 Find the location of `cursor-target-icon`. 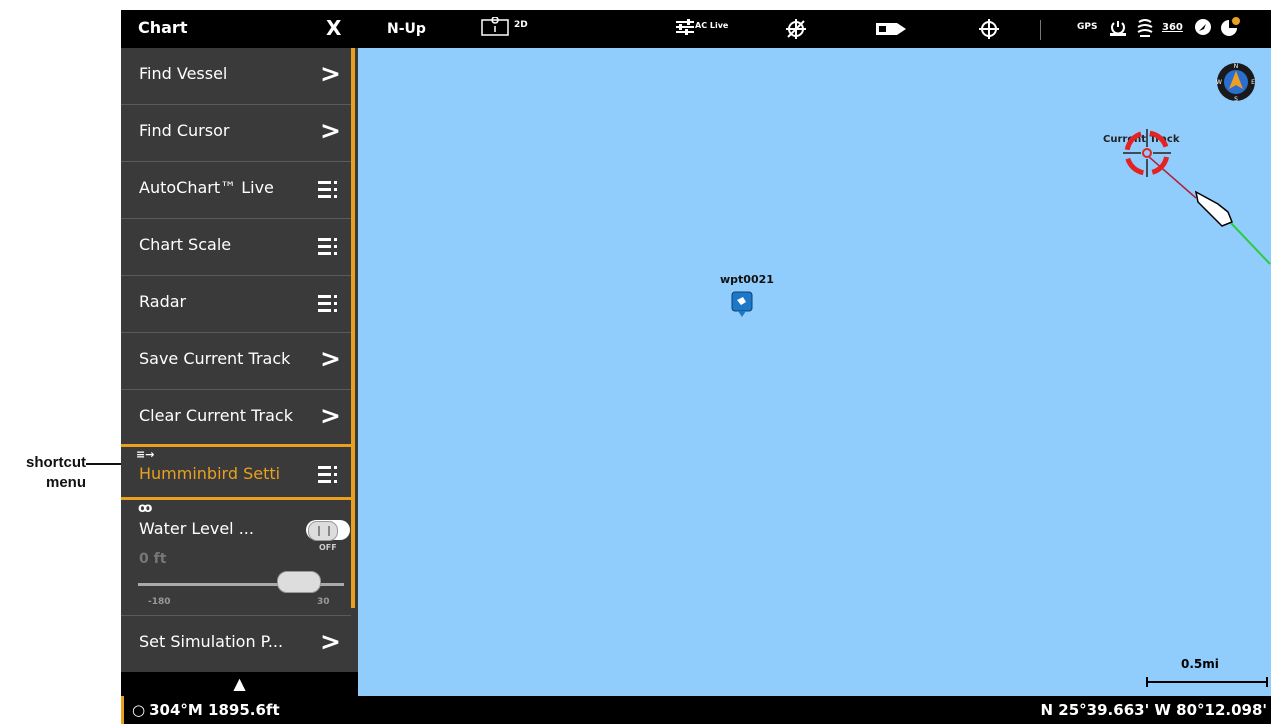

cursor-target-icon is located at coordinates (1147, 153).